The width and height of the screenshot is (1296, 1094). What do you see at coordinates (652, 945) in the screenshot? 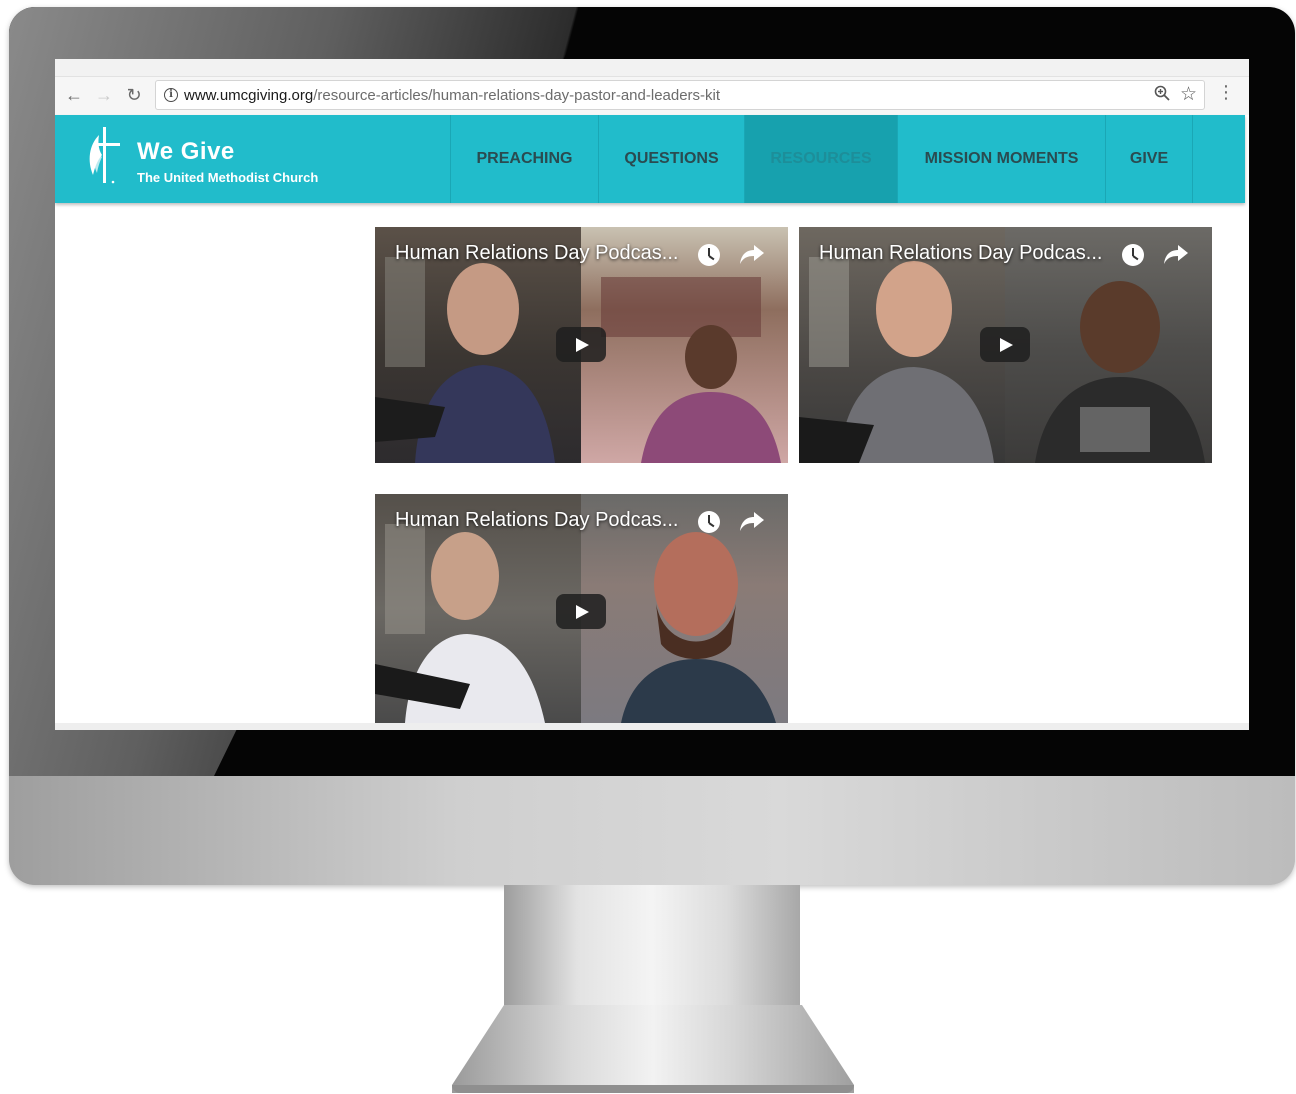
I see `monitor-stand-neck` at bounding box center [652, 945].